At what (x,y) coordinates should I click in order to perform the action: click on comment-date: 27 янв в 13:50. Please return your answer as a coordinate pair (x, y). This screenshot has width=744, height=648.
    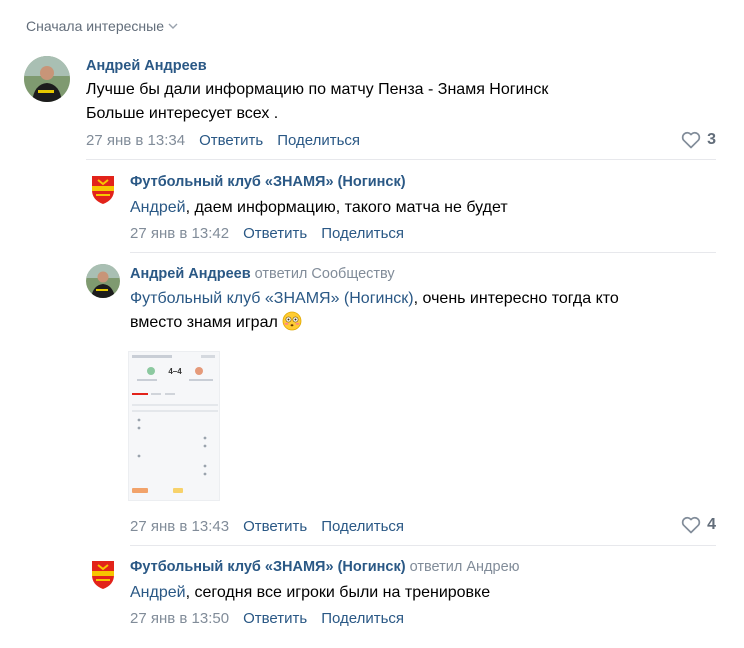
    Looking at the image, I should click on (179, 618).